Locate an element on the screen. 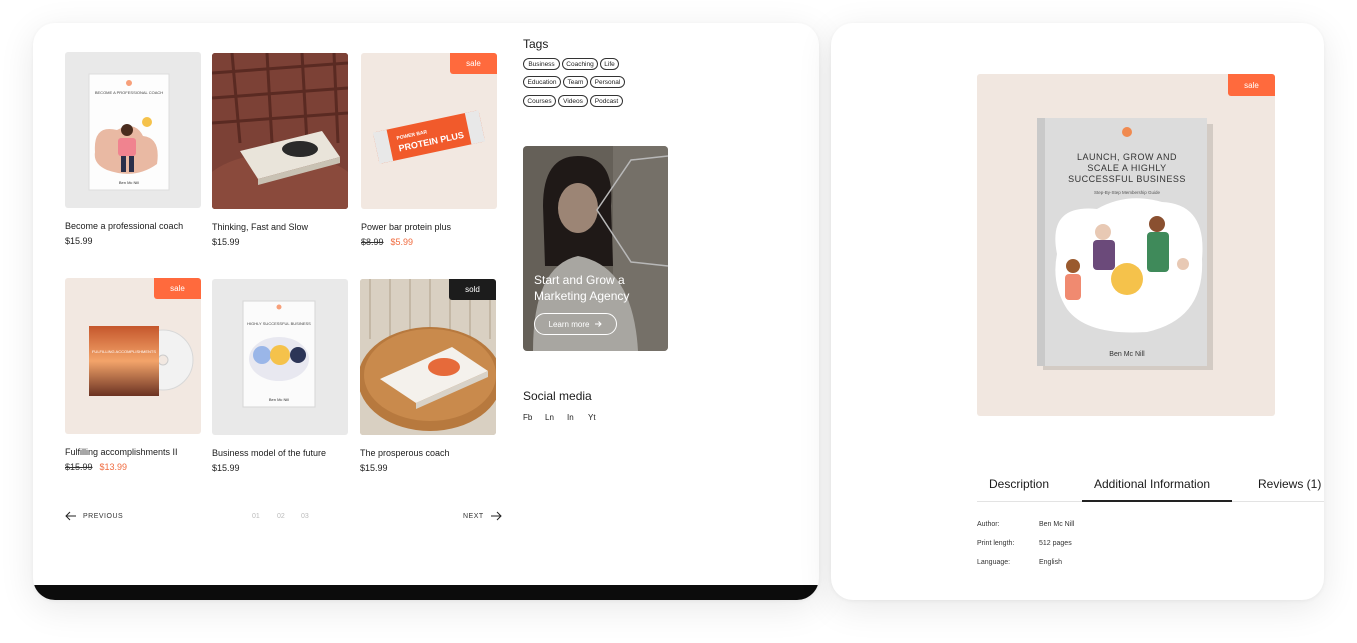 The height and width of the screenshot is (643, 1357). tag-courses: Courses is located at coordinates (539, 101).